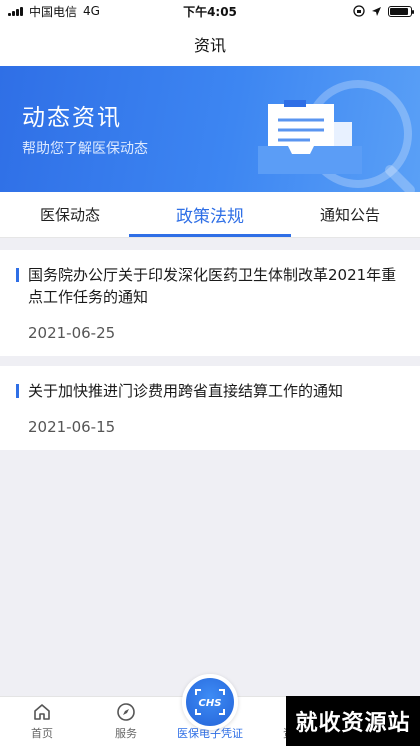 The width and height of the screenshot is (420, 746). I want to click on tab-label: 通知公告, so click(349, 215).